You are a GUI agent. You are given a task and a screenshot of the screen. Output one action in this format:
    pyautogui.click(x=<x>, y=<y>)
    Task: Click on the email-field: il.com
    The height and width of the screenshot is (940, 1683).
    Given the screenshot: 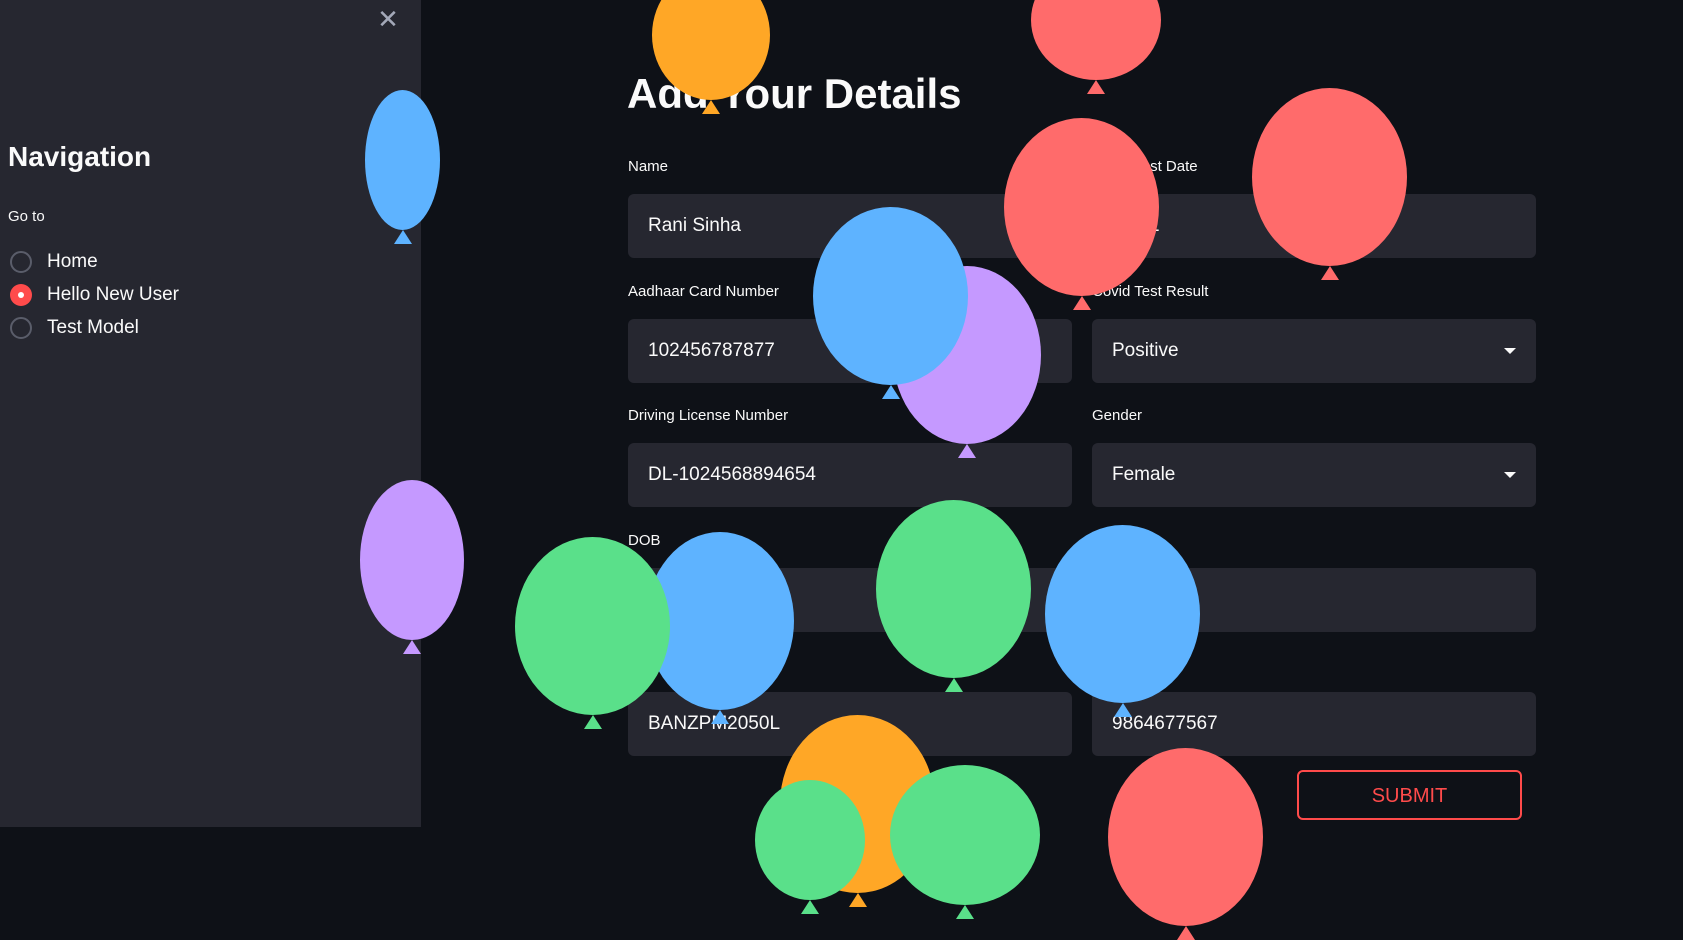 What is the action you would take?
    pyautogui.click(x=1314, y=582)
    